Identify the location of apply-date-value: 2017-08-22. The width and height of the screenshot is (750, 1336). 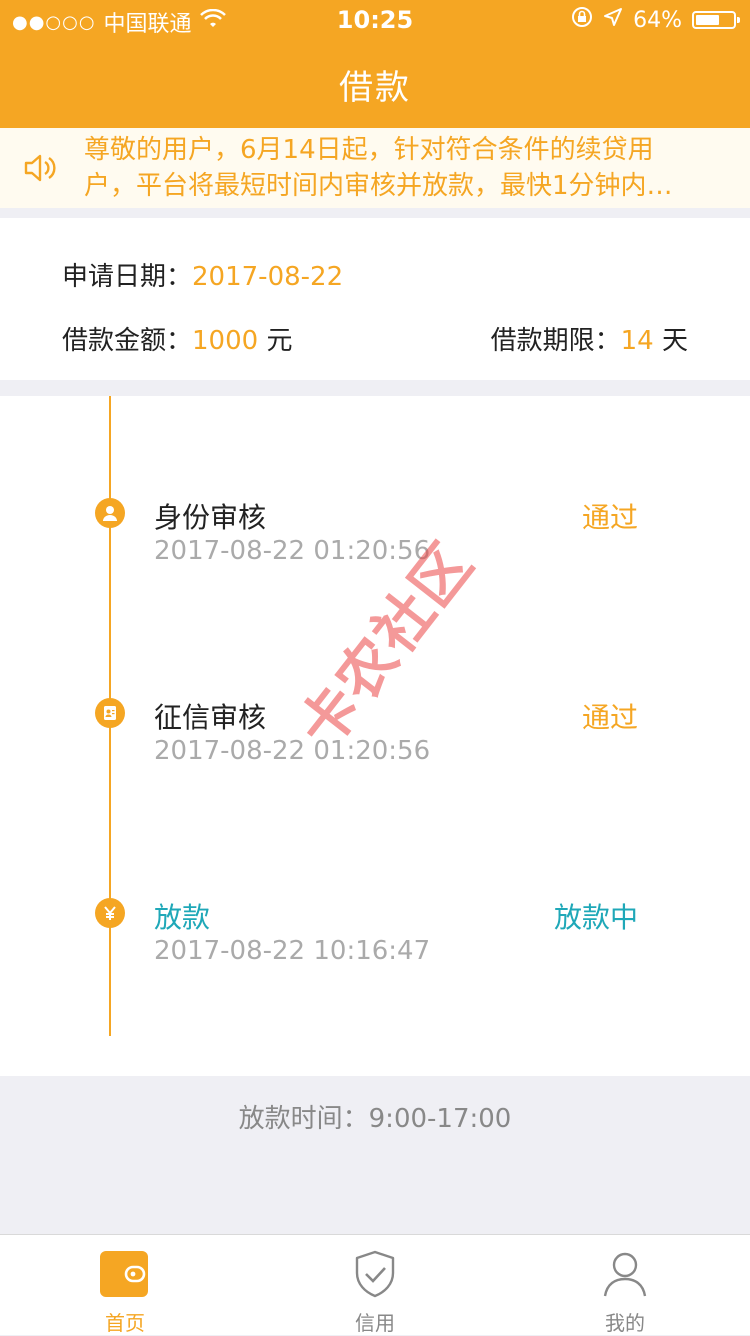
(268, 277).